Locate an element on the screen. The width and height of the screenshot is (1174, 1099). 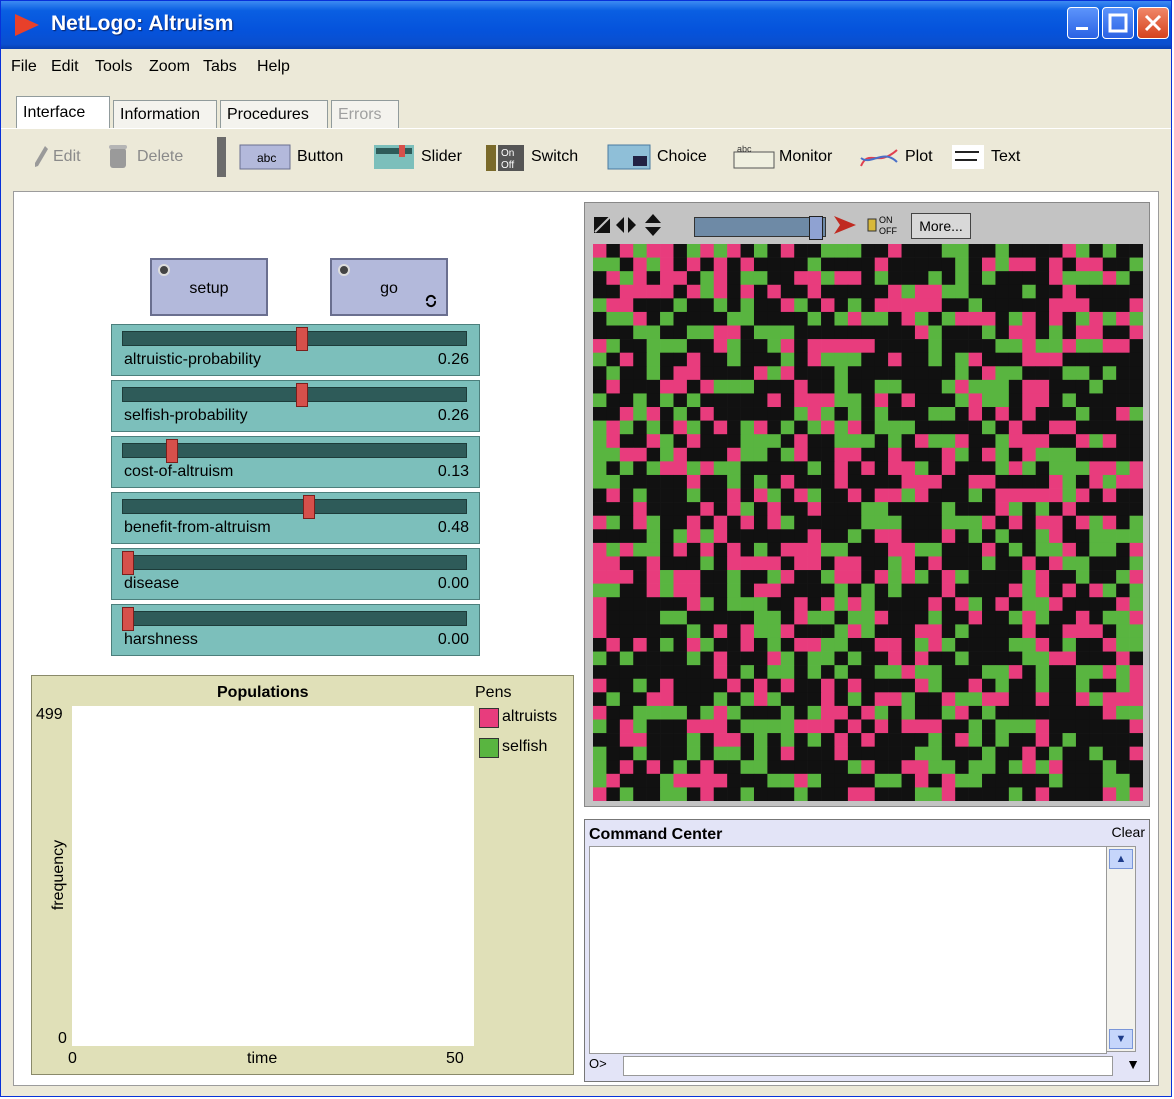
window-title: NetLogo: Altruism is located at coordinates (142, 23).